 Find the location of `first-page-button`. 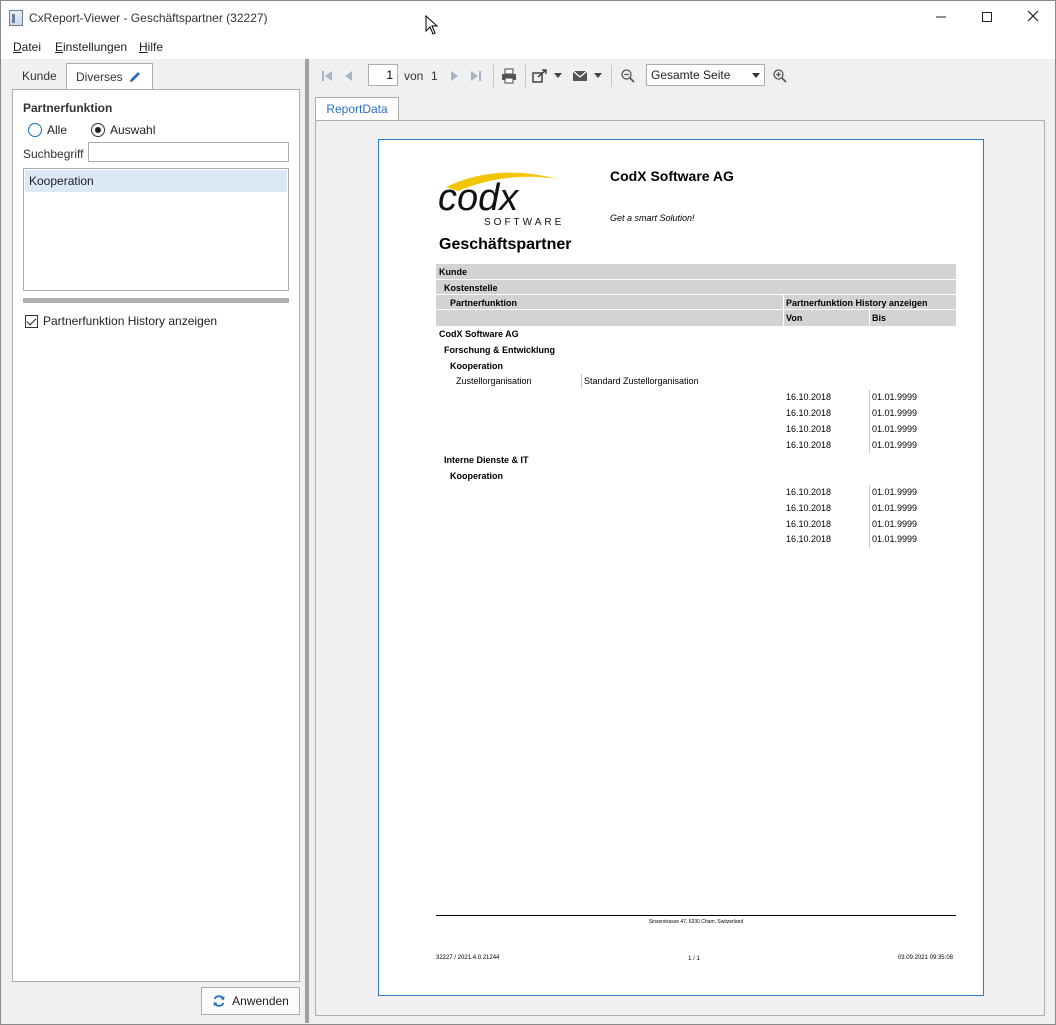

first-page-button is located at coordinates (327, 76).